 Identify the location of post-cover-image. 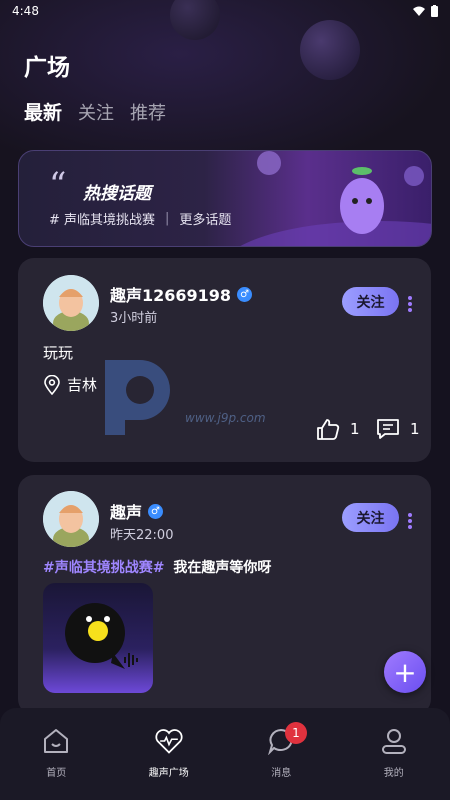
(98, 638).